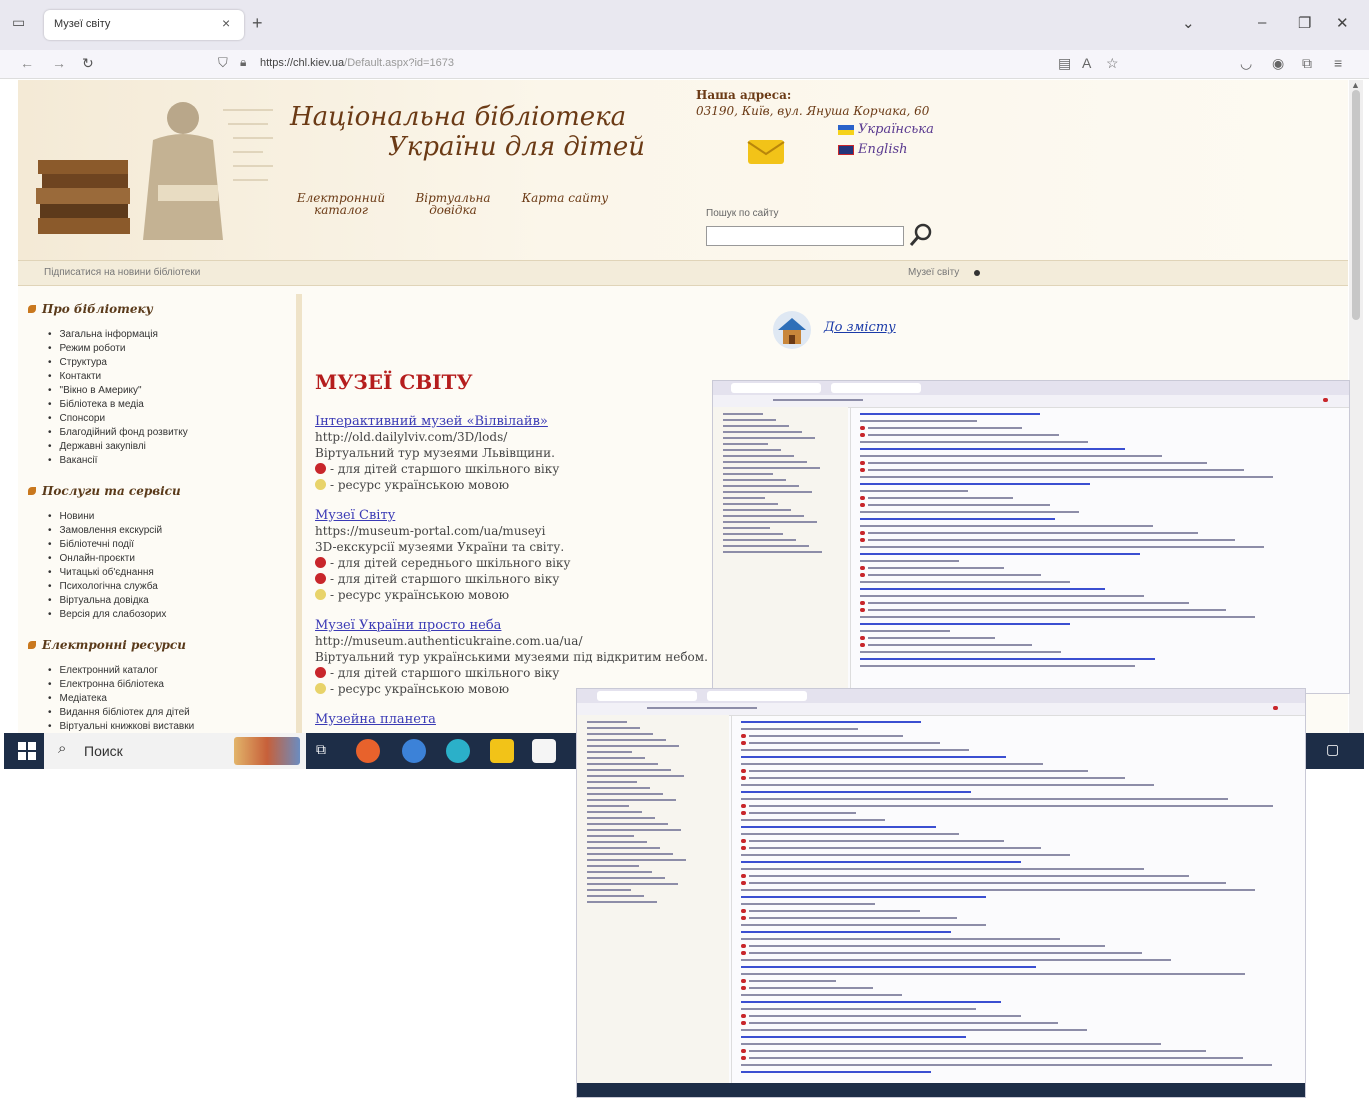  I want to click on sidebar-item: Видання бібліотек для дітей, so click(119, 713).